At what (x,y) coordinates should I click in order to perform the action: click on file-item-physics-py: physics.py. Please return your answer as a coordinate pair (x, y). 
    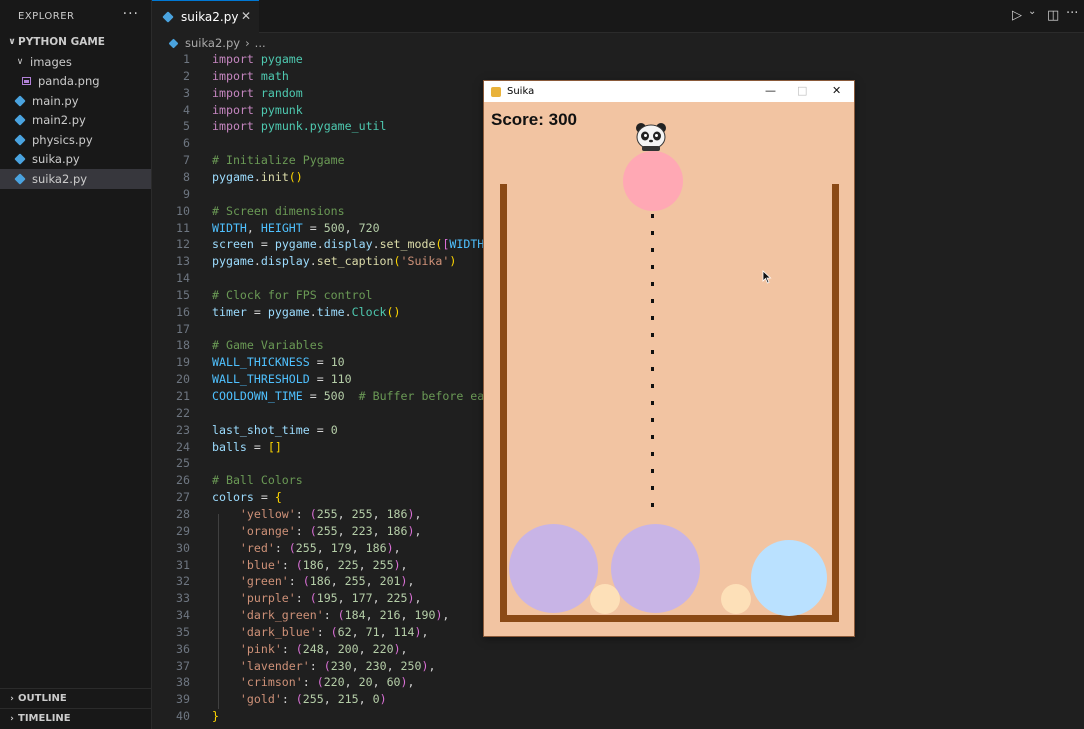
    Looking at the image, I should click on (75, 140).